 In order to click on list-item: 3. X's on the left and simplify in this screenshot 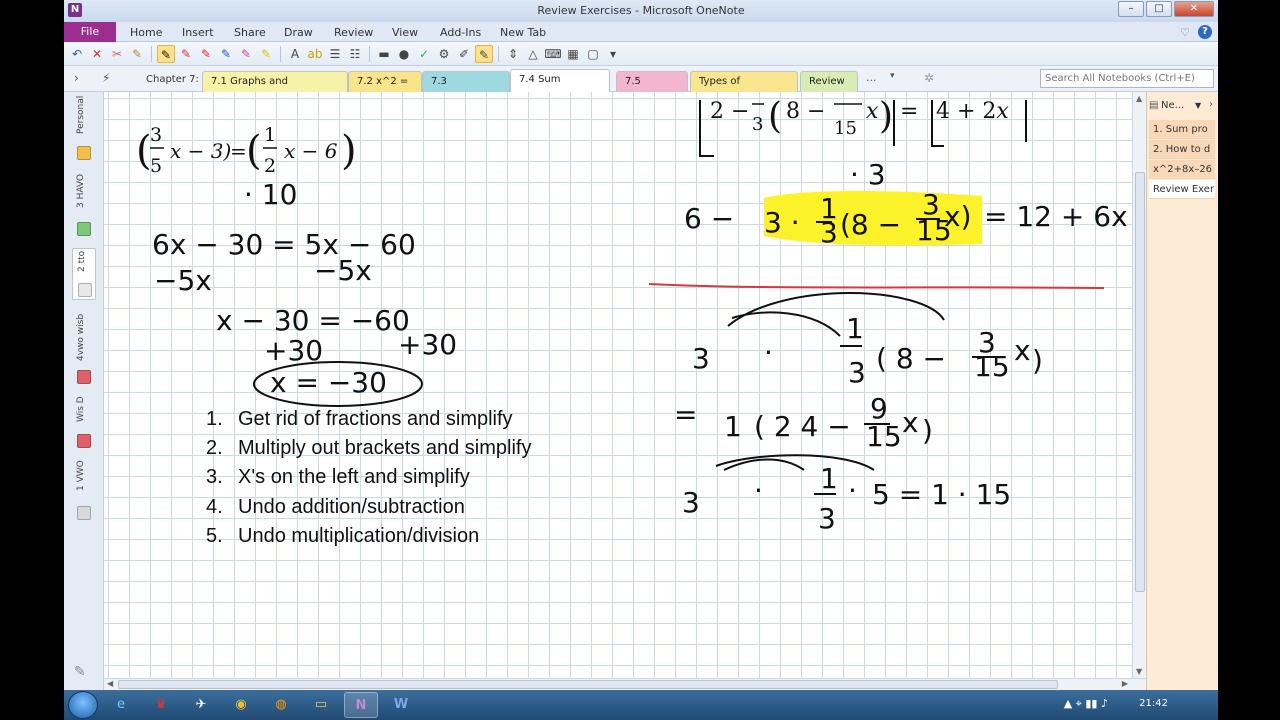, I will do `click(368, 477)`.